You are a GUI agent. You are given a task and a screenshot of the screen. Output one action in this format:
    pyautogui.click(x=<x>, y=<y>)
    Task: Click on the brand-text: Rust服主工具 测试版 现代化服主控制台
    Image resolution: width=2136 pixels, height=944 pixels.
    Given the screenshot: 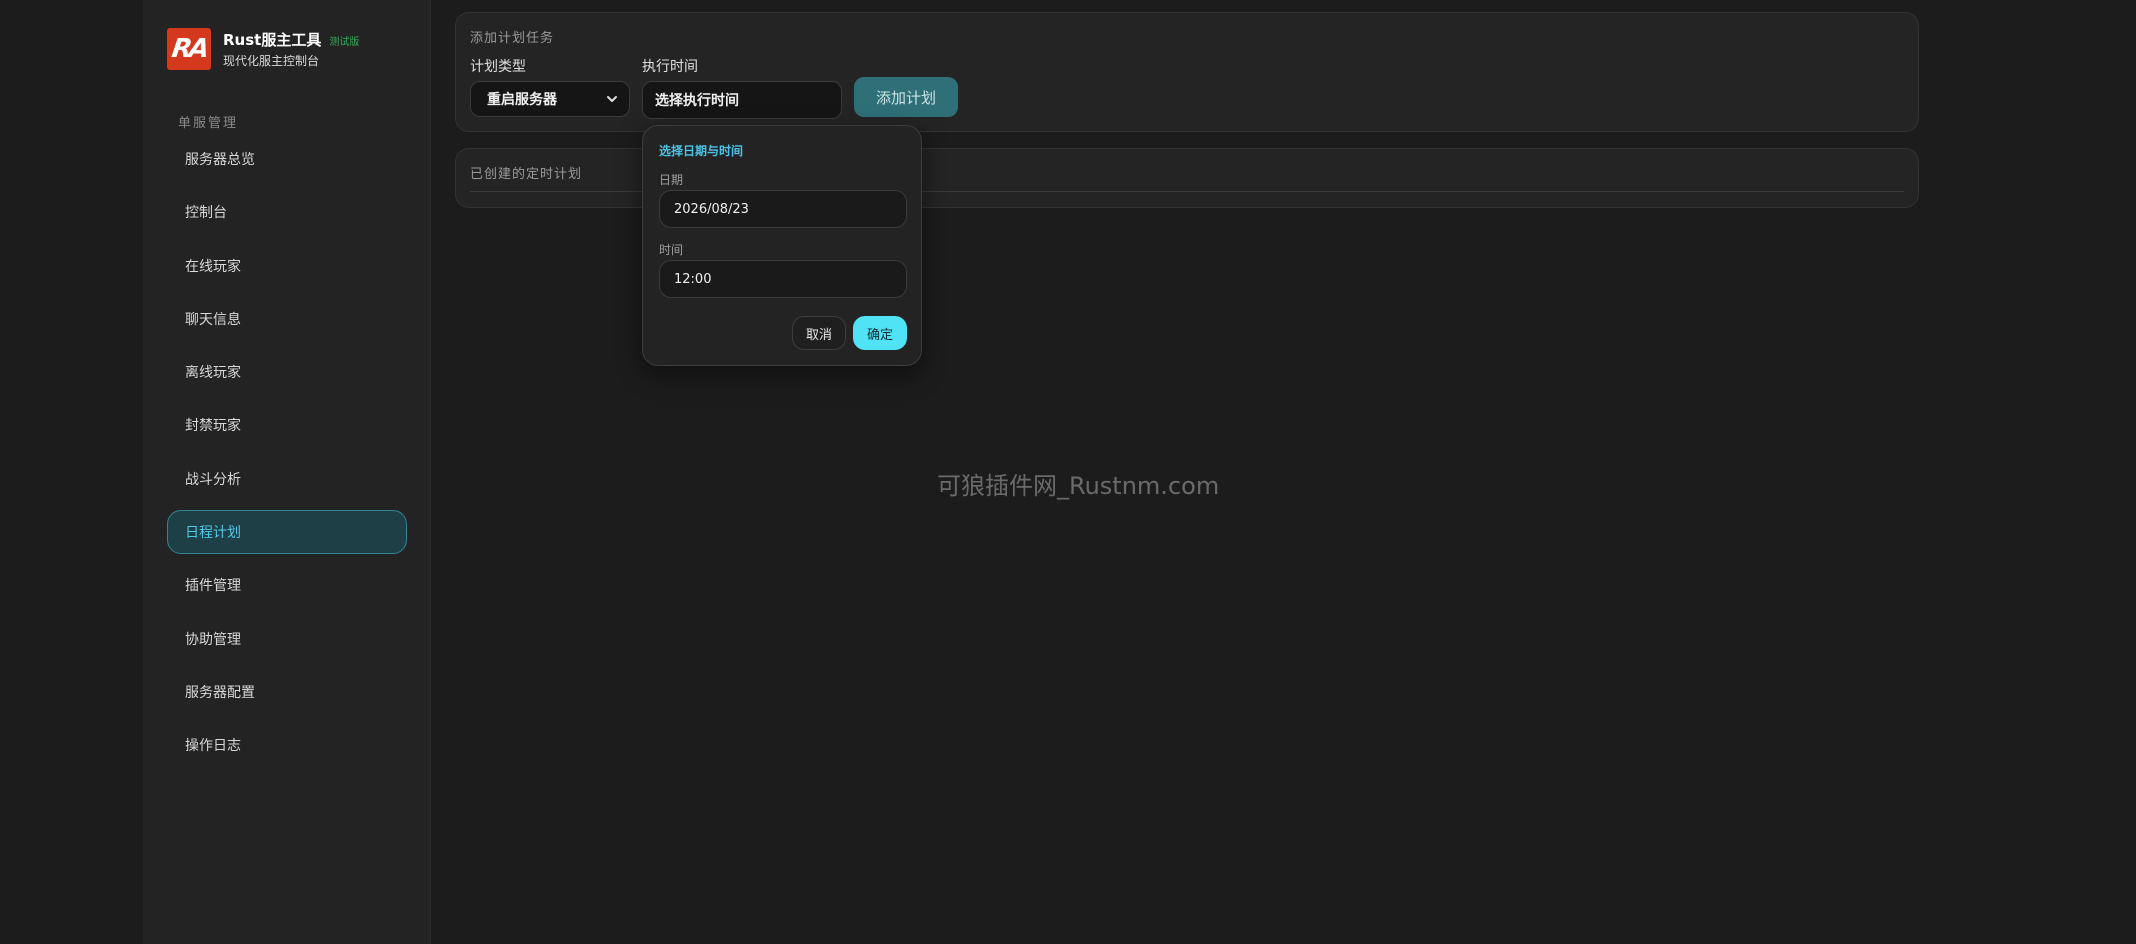 What is the action you would take?
    pyautogui.click(x=291, y=49)
    